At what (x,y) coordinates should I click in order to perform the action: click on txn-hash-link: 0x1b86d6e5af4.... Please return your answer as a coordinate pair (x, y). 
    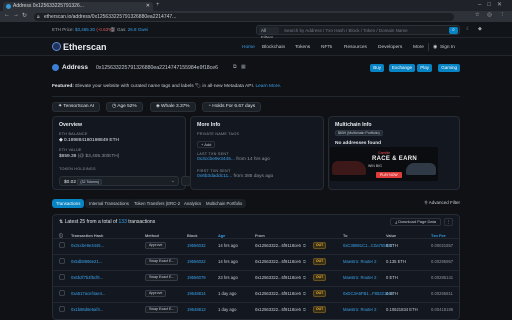
    Looking at the image, I should click on (87, 309).